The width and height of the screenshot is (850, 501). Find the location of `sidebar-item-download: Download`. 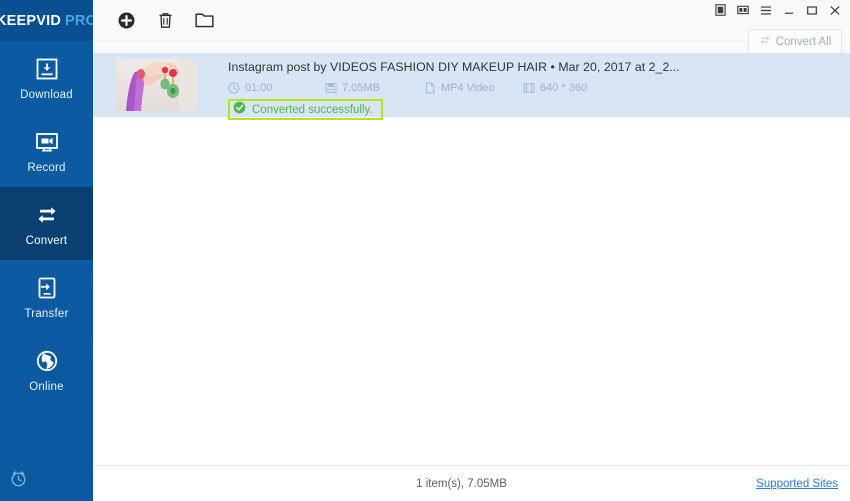

sidebar-item-download: Download is located at coordinates (46, 77).